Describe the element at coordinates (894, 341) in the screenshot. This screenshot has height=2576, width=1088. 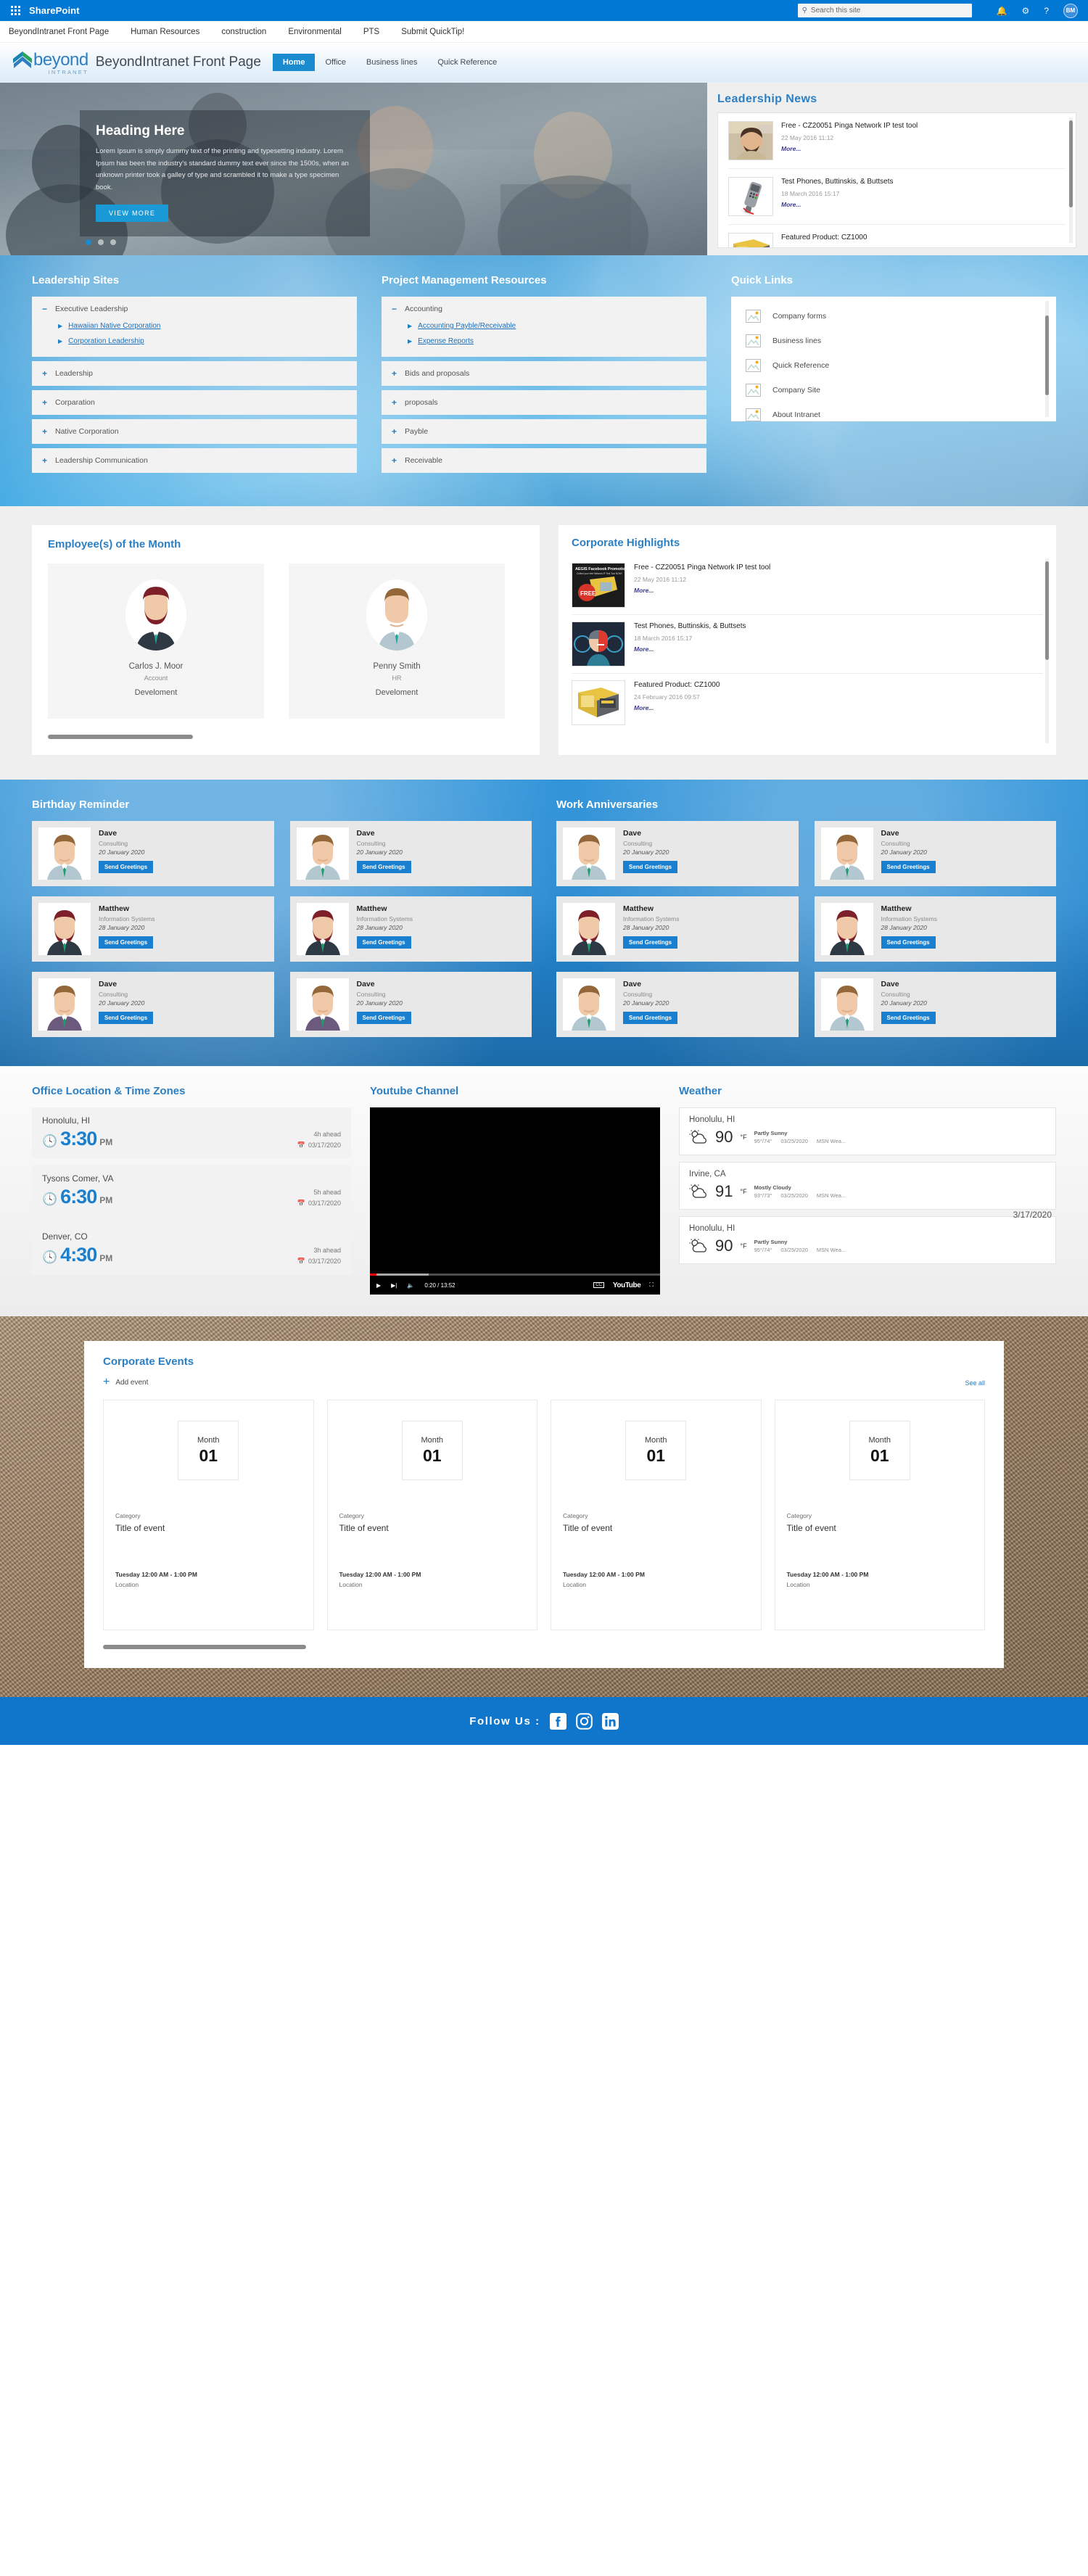
I see `quick-link-item: Business lines` at that location.